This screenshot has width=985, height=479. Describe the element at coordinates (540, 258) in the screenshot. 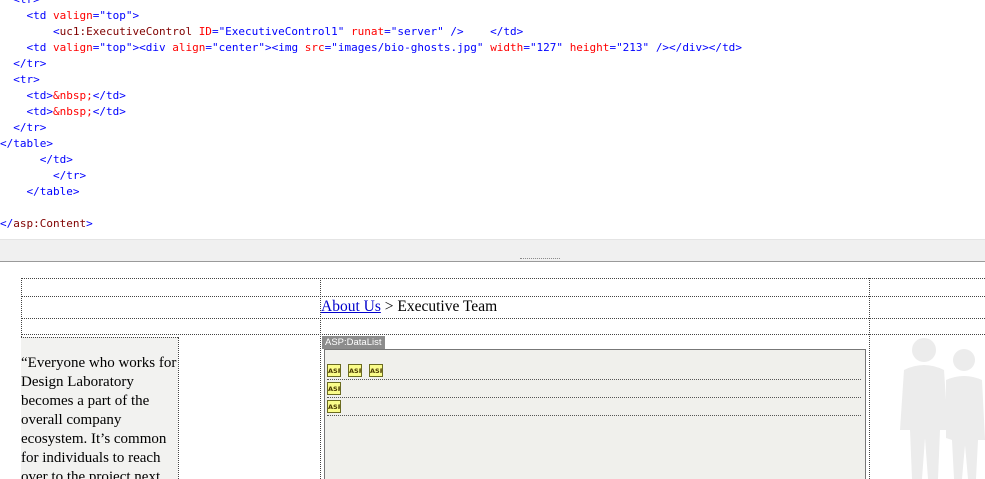

I see `splitter-grip-icon` at that location.